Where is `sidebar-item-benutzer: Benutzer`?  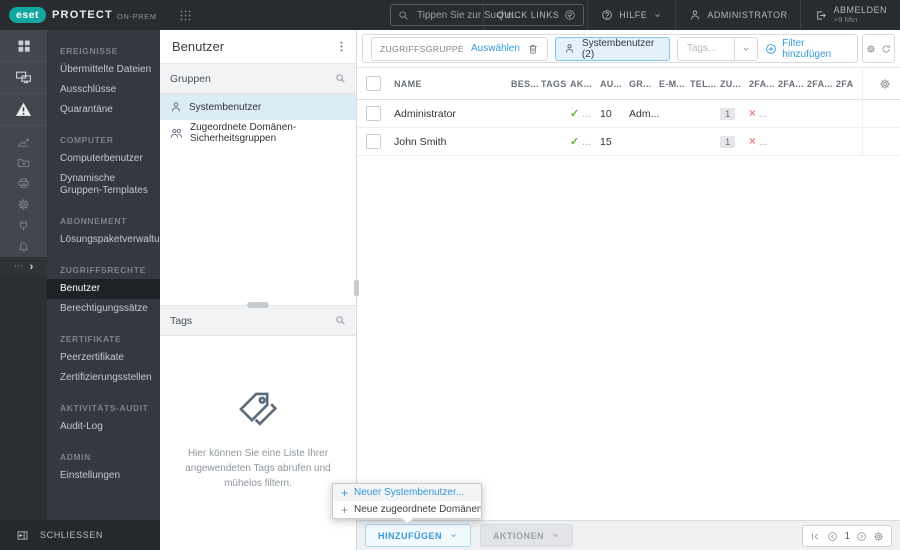
sidebar-item-benutzer: Benutzer is located at coordinates (103, 289).